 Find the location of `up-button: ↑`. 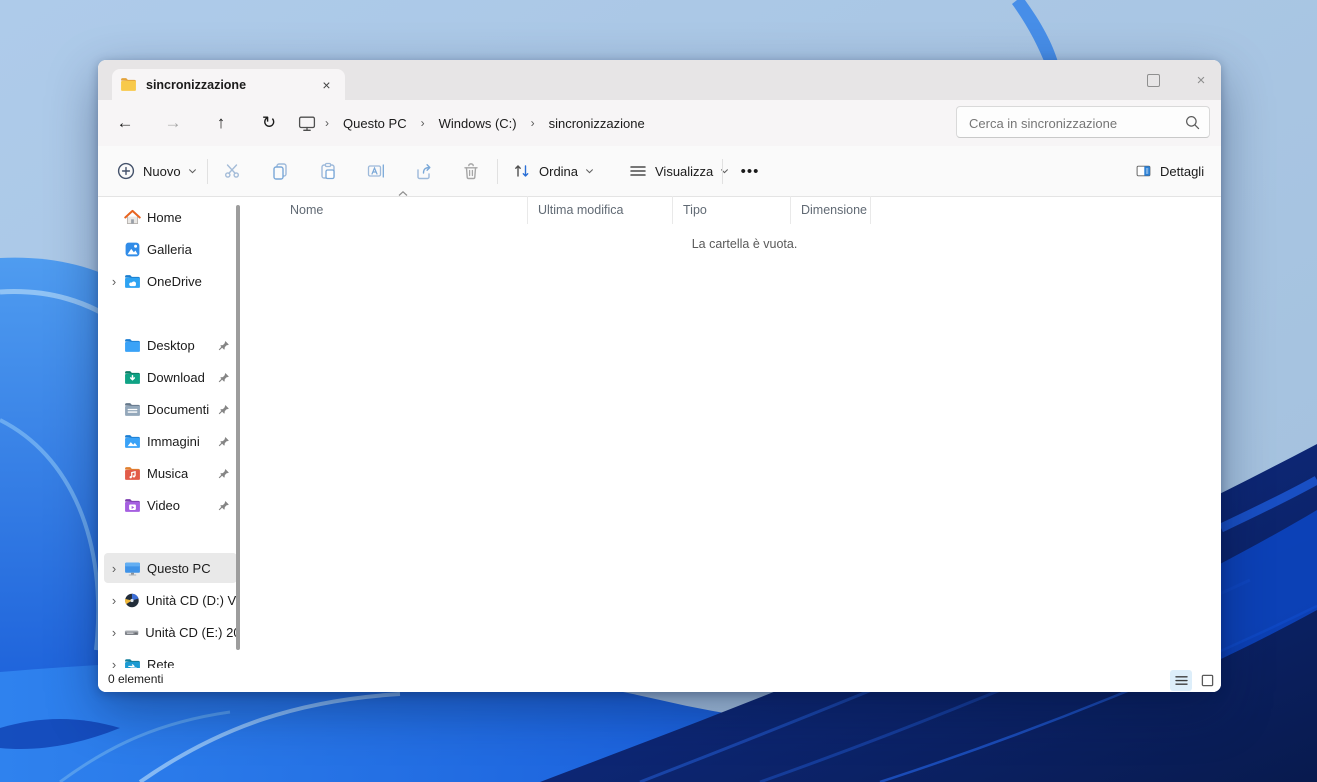

up-button: ↑ is located at coordinates (221, 123).